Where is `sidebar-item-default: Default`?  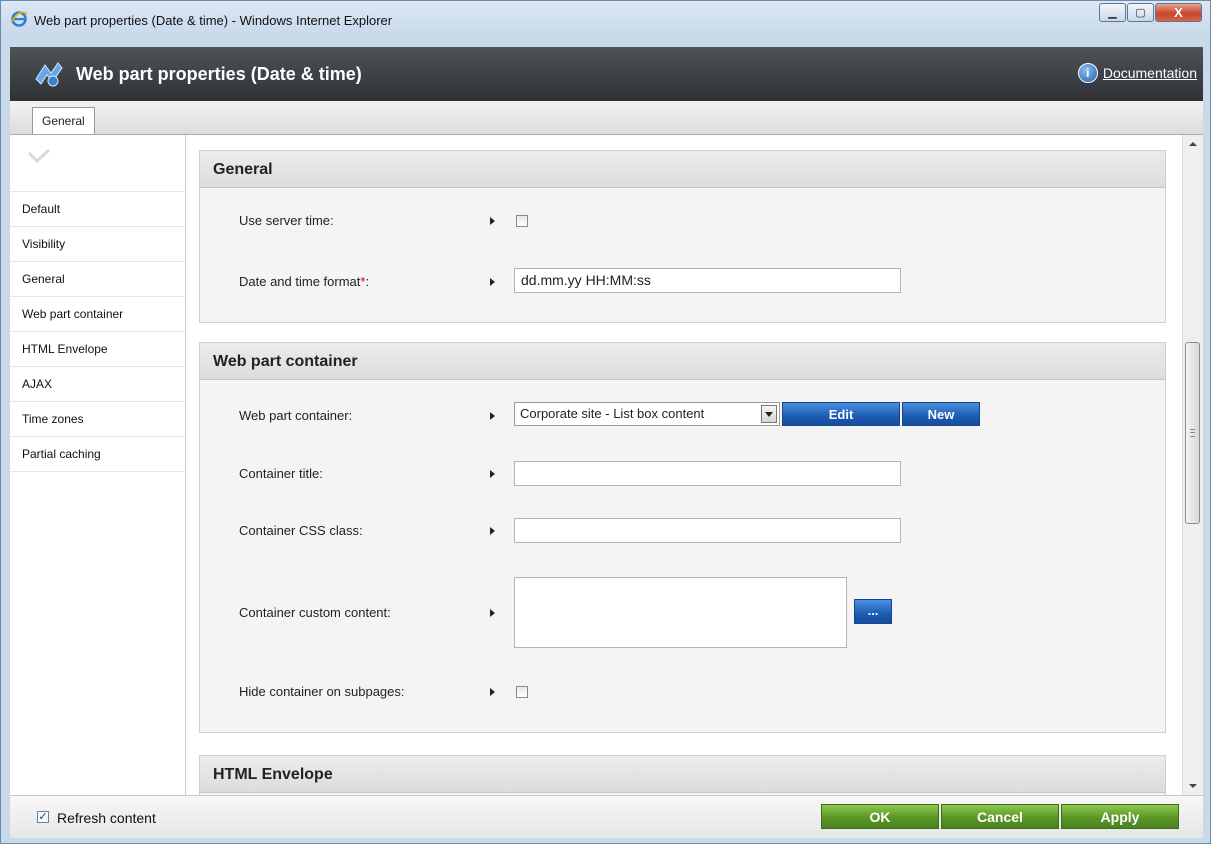 sidebar-item-default: Default is located at coordinates (97, 208).